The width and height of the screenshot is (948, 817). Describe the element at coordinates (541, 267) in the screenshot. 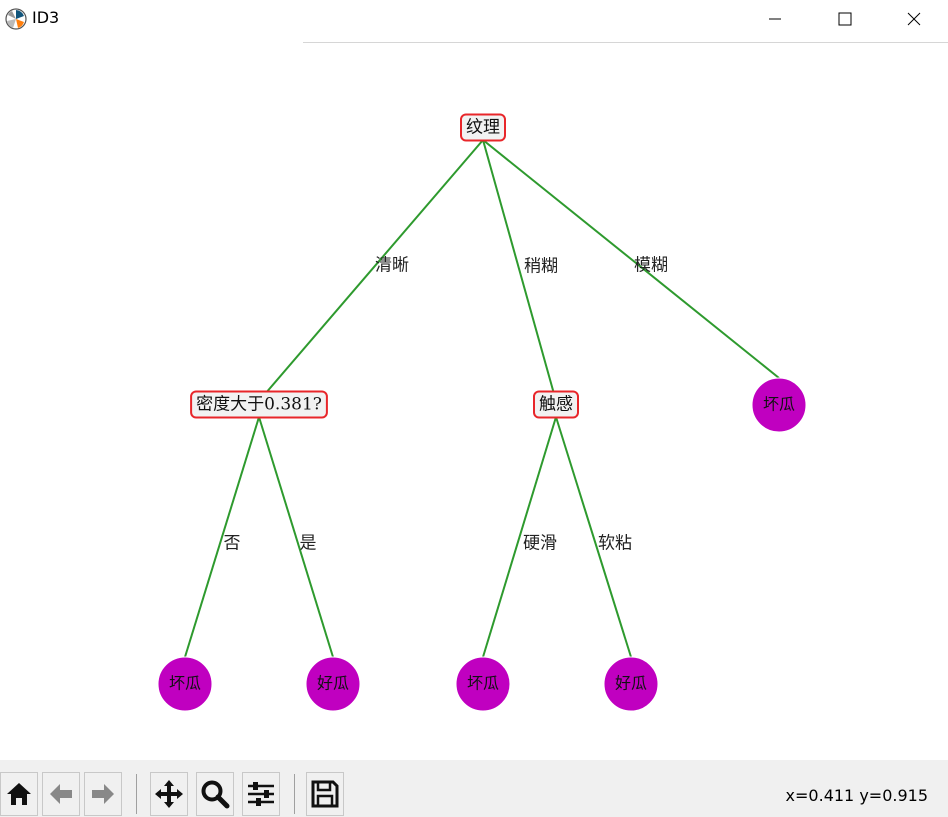

I see `edge-label: 稍糊` at that location.